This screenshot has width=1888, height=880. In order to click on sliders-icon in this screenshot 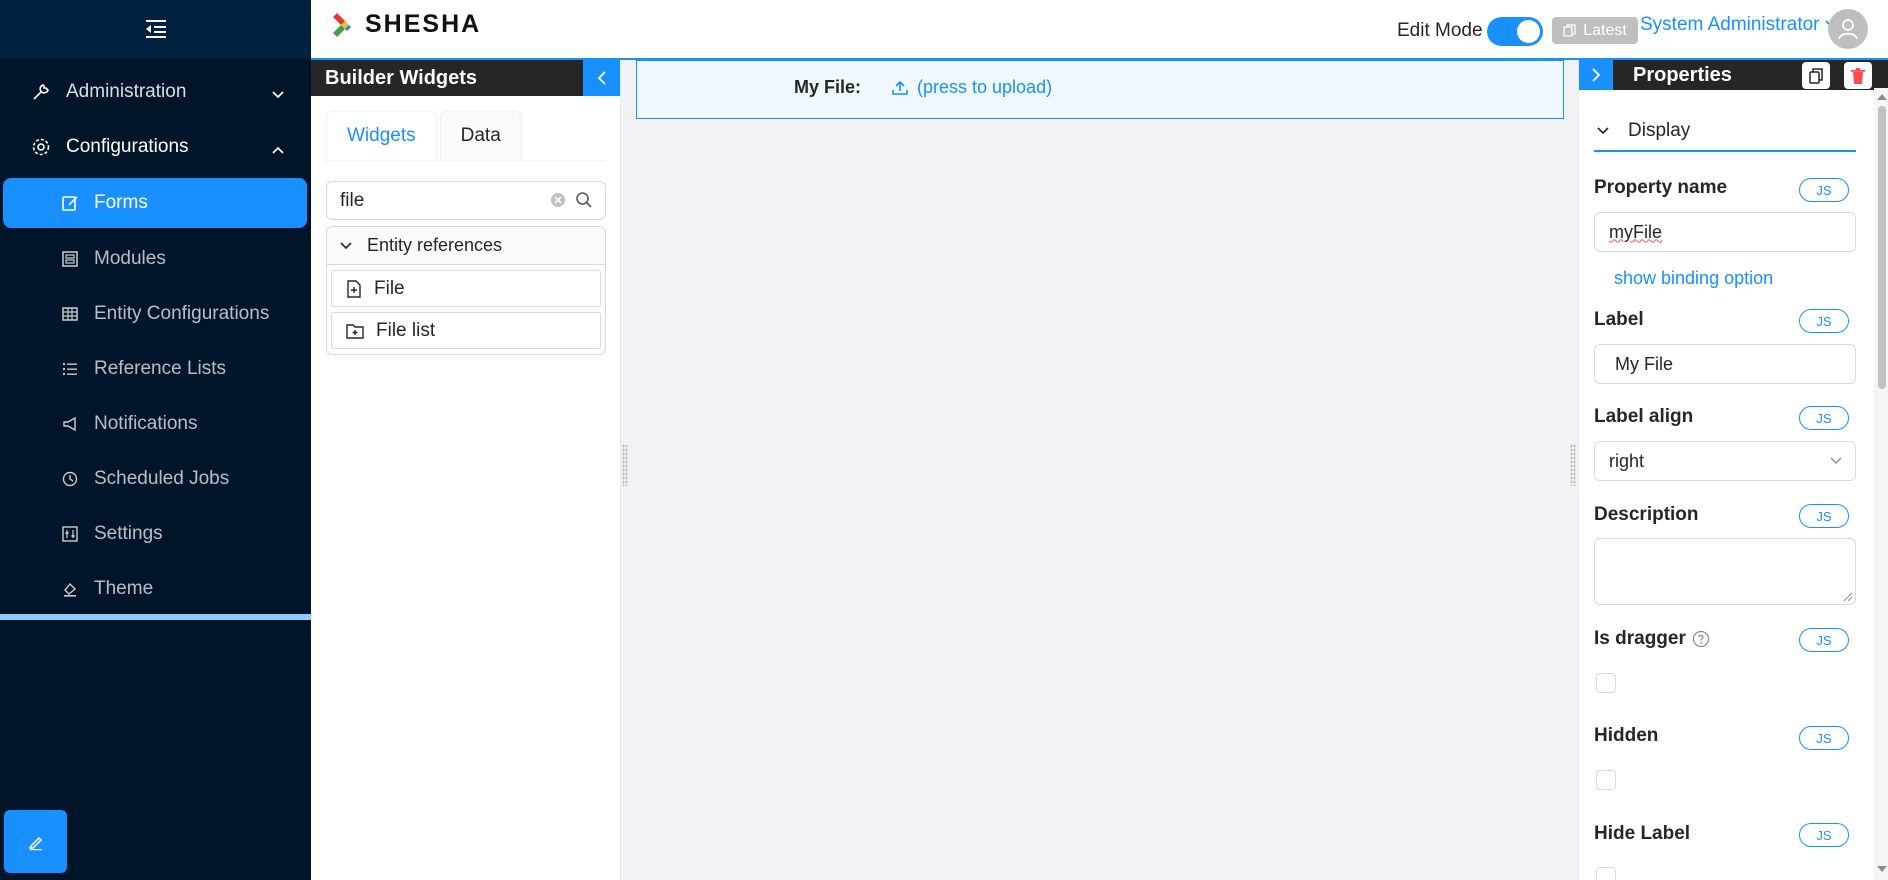, I will do `click(70, 534)`.